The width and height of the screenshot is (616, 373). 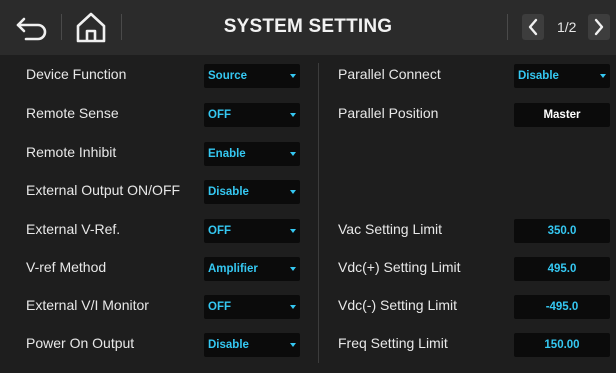 I want to click on page-indicator: 1/2, so click(x=567, y=27).